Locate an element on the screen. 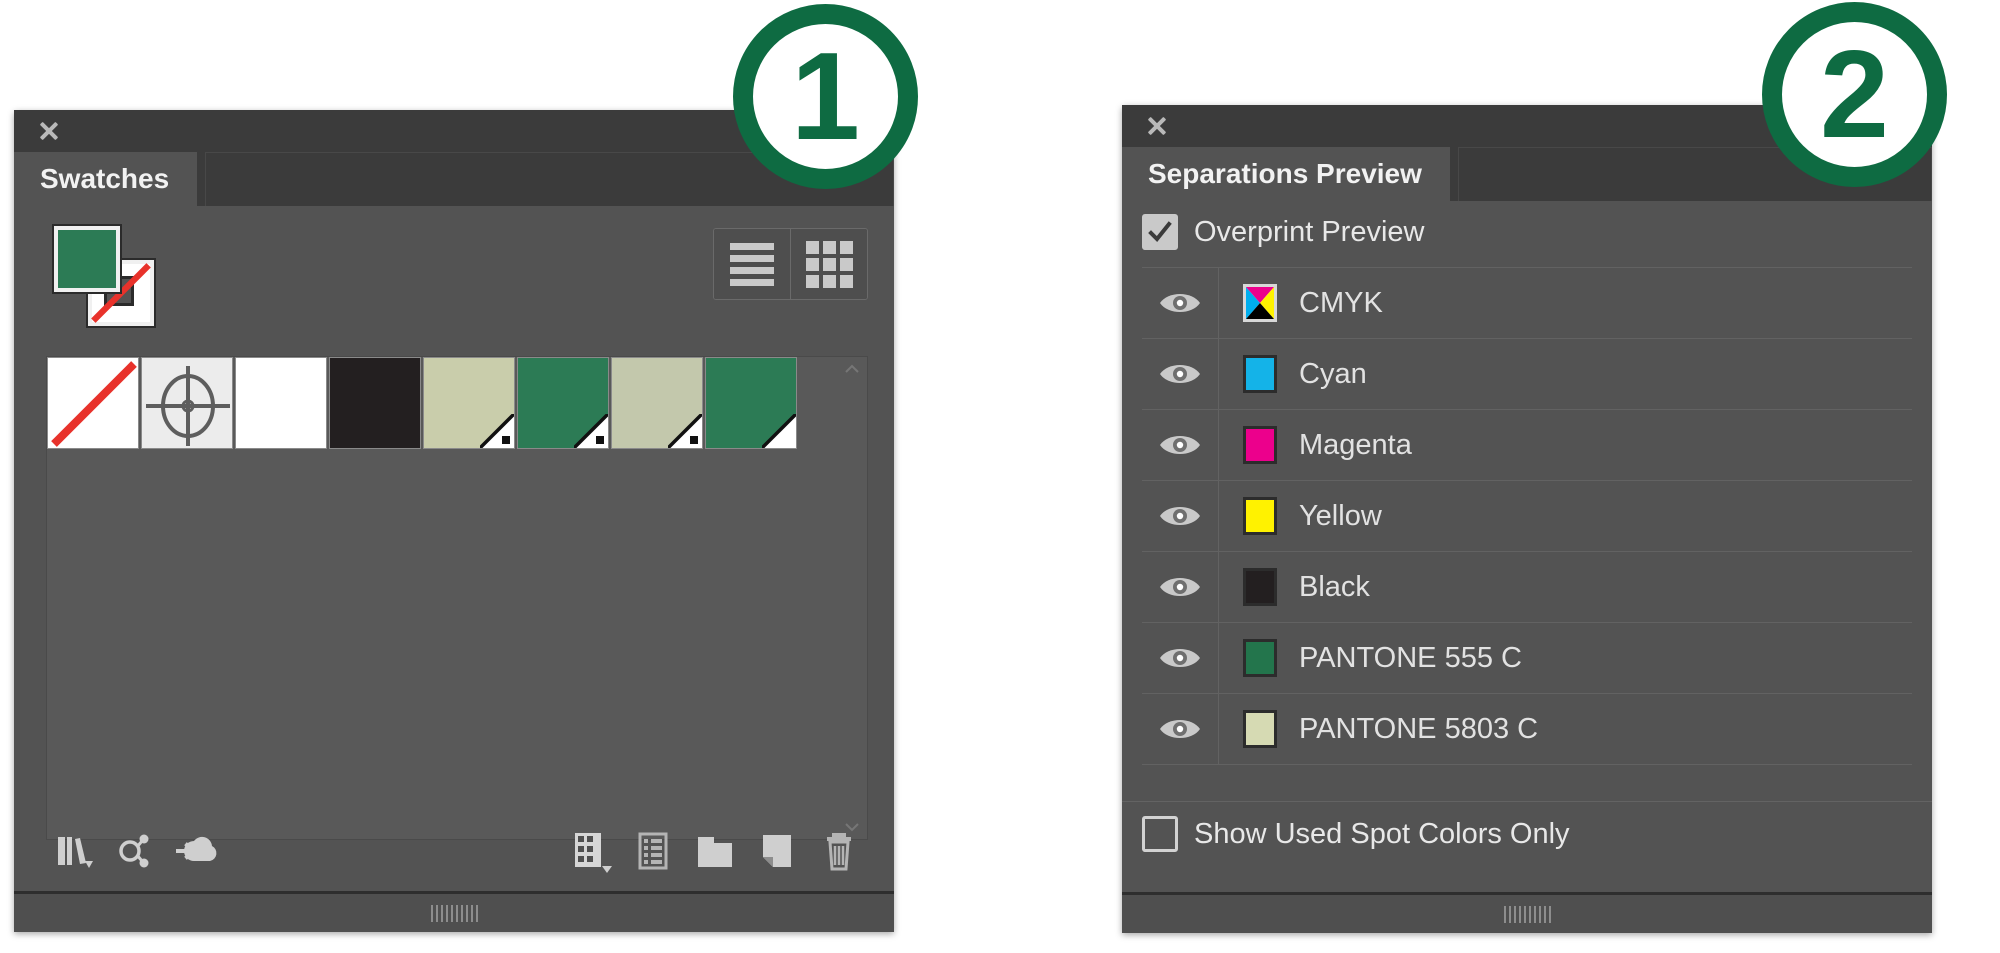 The image size is (2000, 953). add-to-cc-library-button is located at coordinates (197, 851).